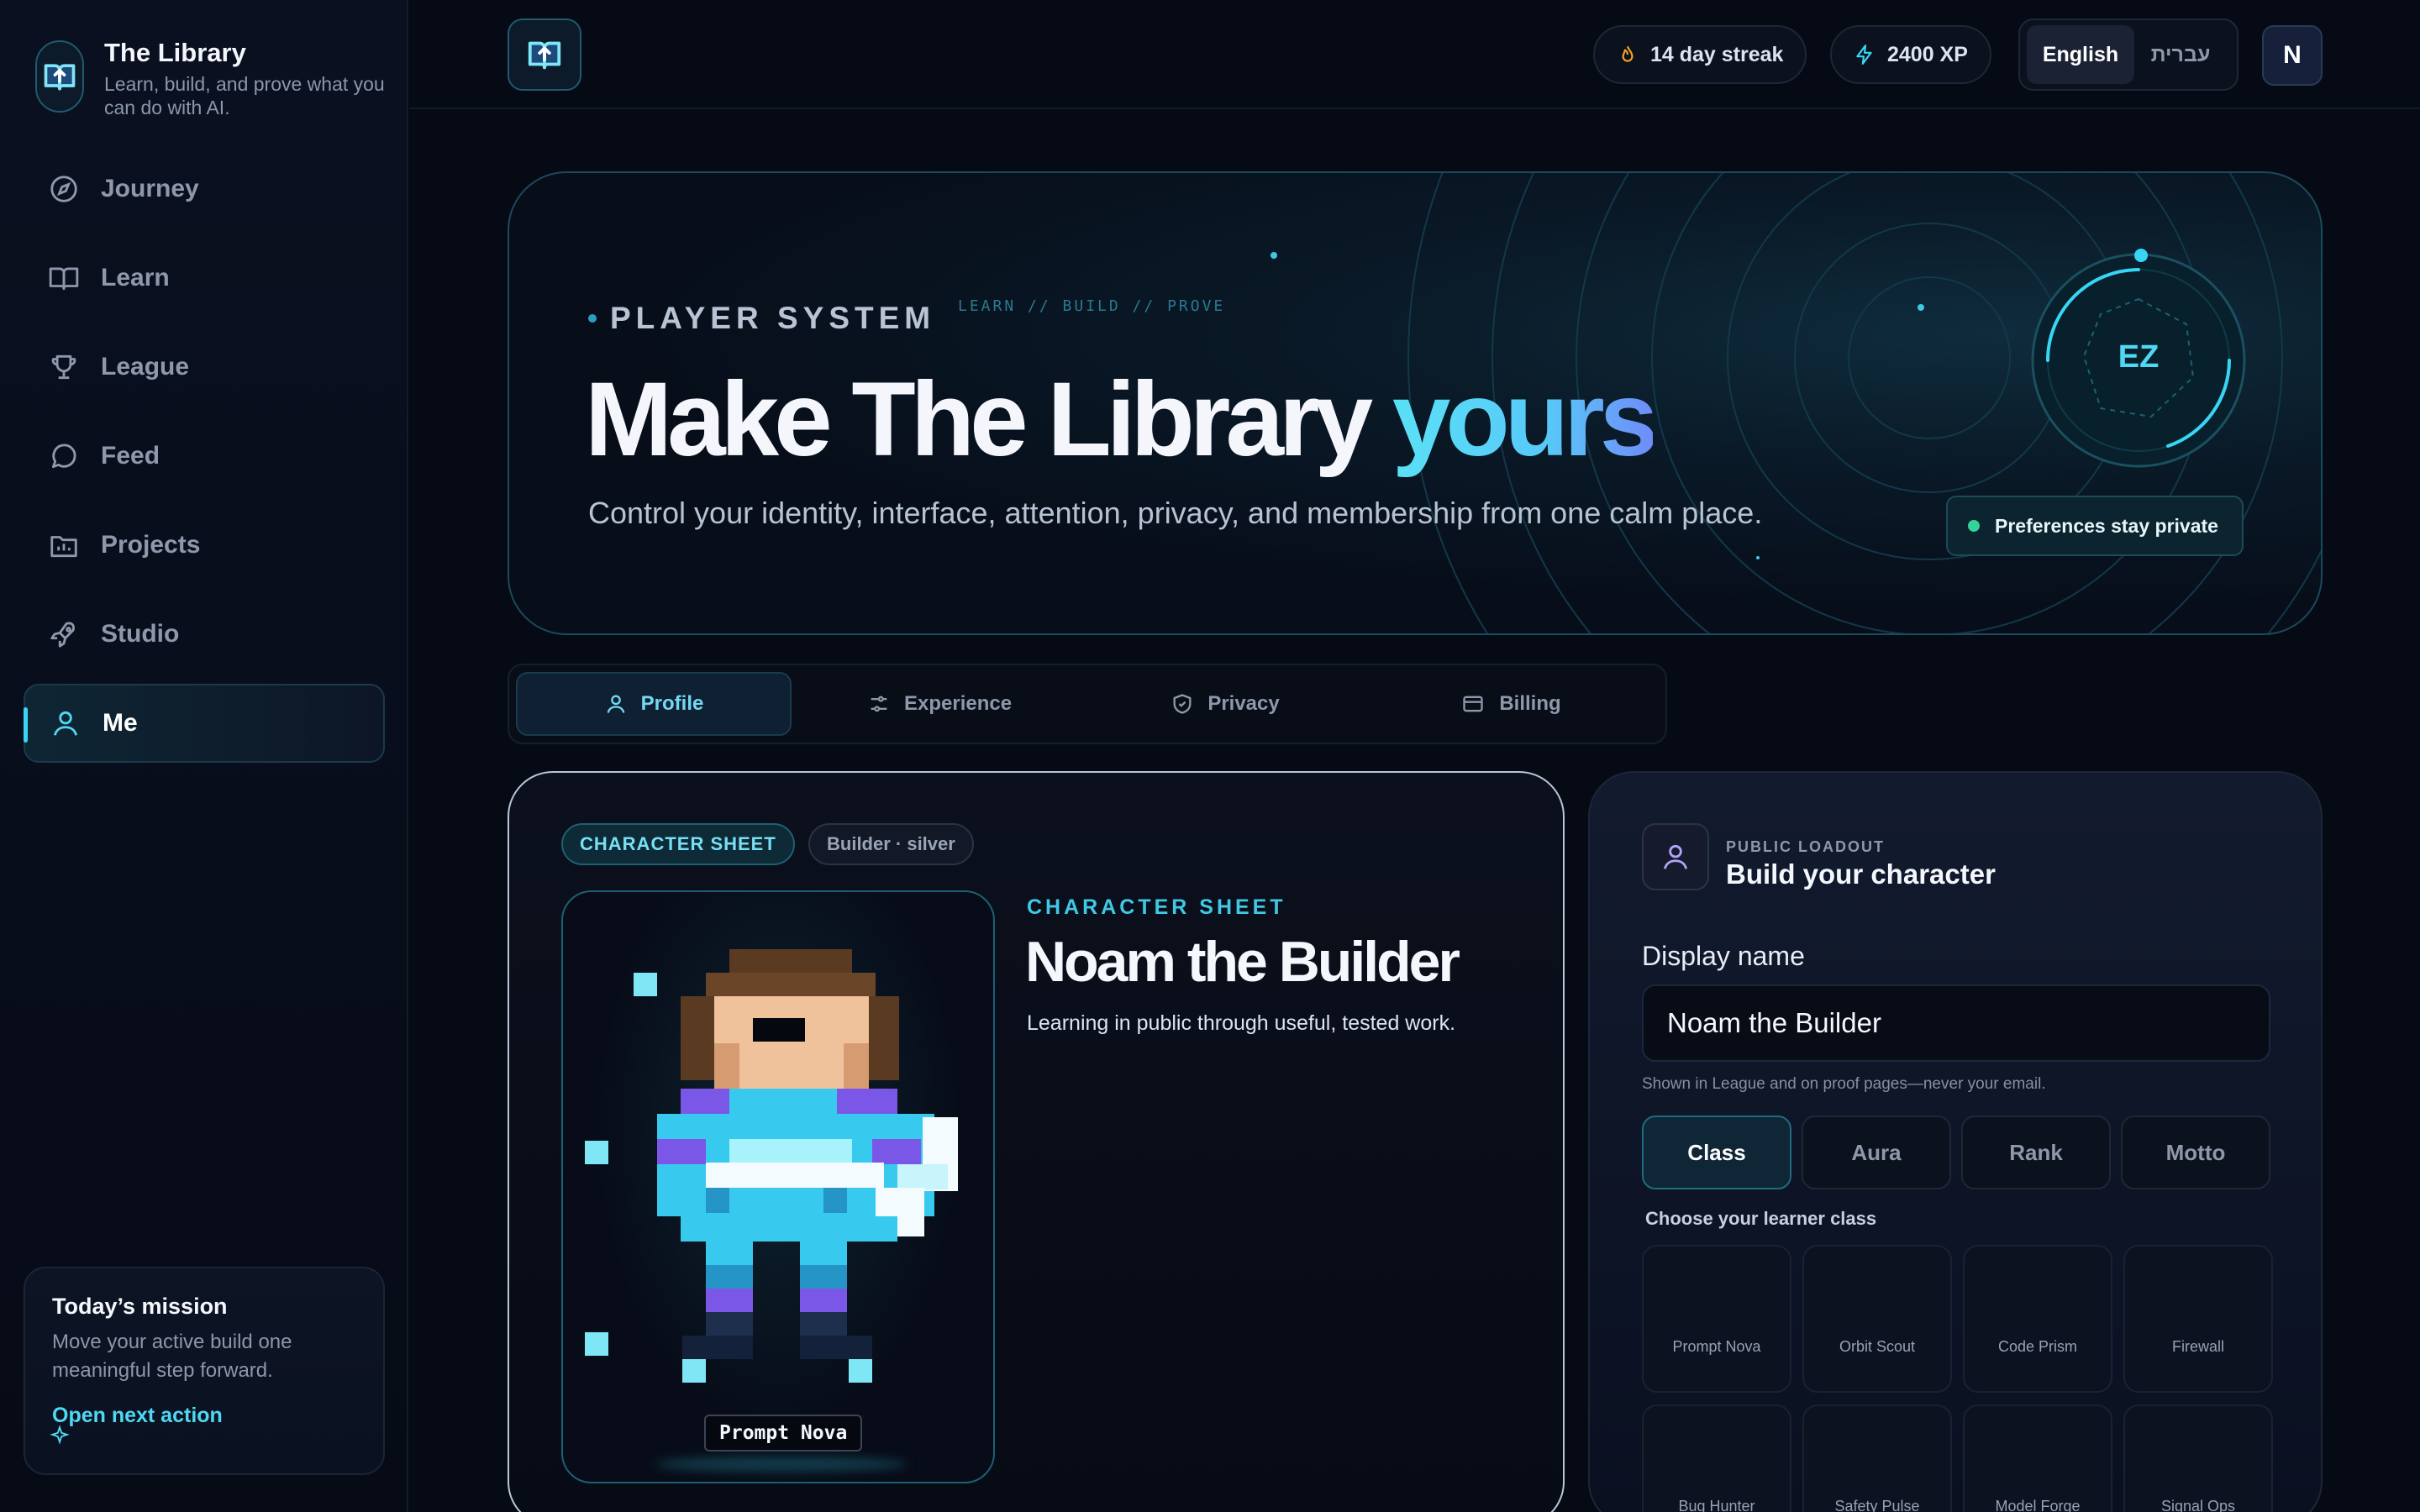  Describe the element at coordinates (150, 188) in the screenshot. I see `nav-label: Journey` at that location.